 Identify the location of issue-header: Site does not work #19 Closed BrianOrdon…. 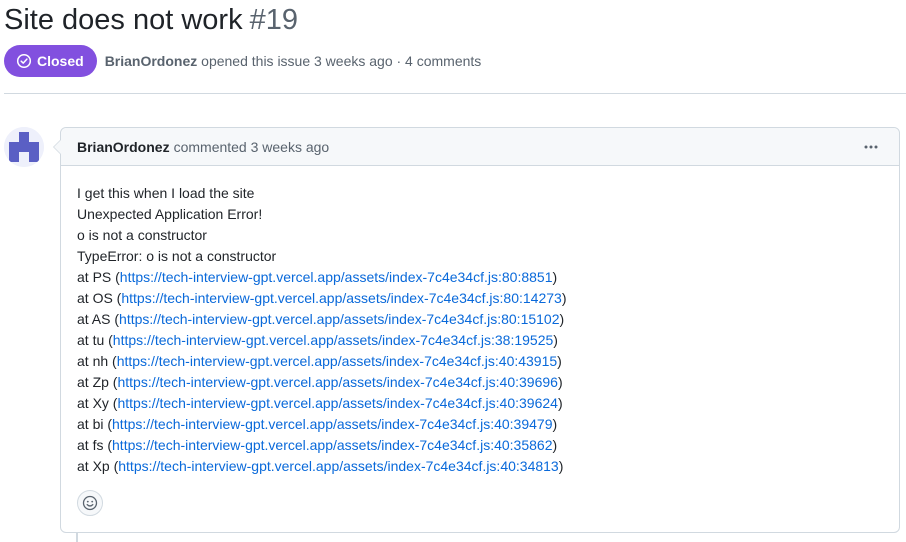
(455, 38).